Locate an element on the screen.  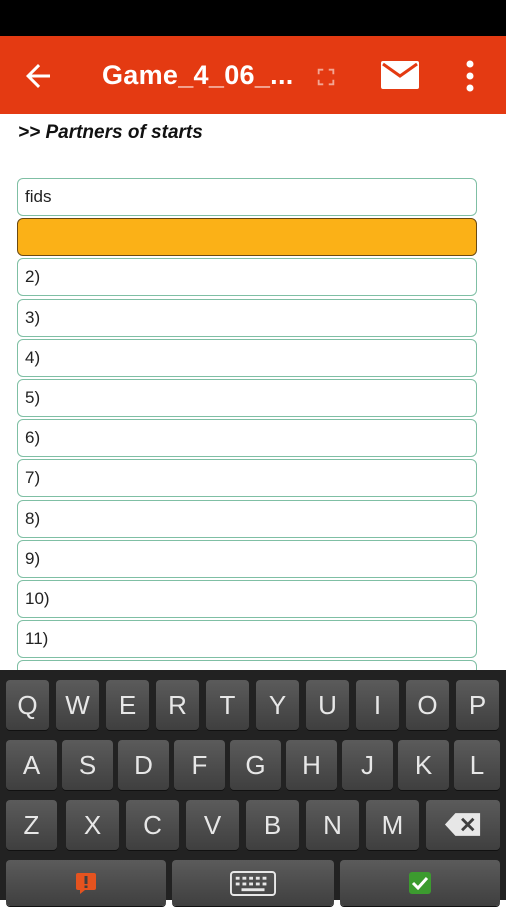
key-k: K is located at coordinates (423, 765).